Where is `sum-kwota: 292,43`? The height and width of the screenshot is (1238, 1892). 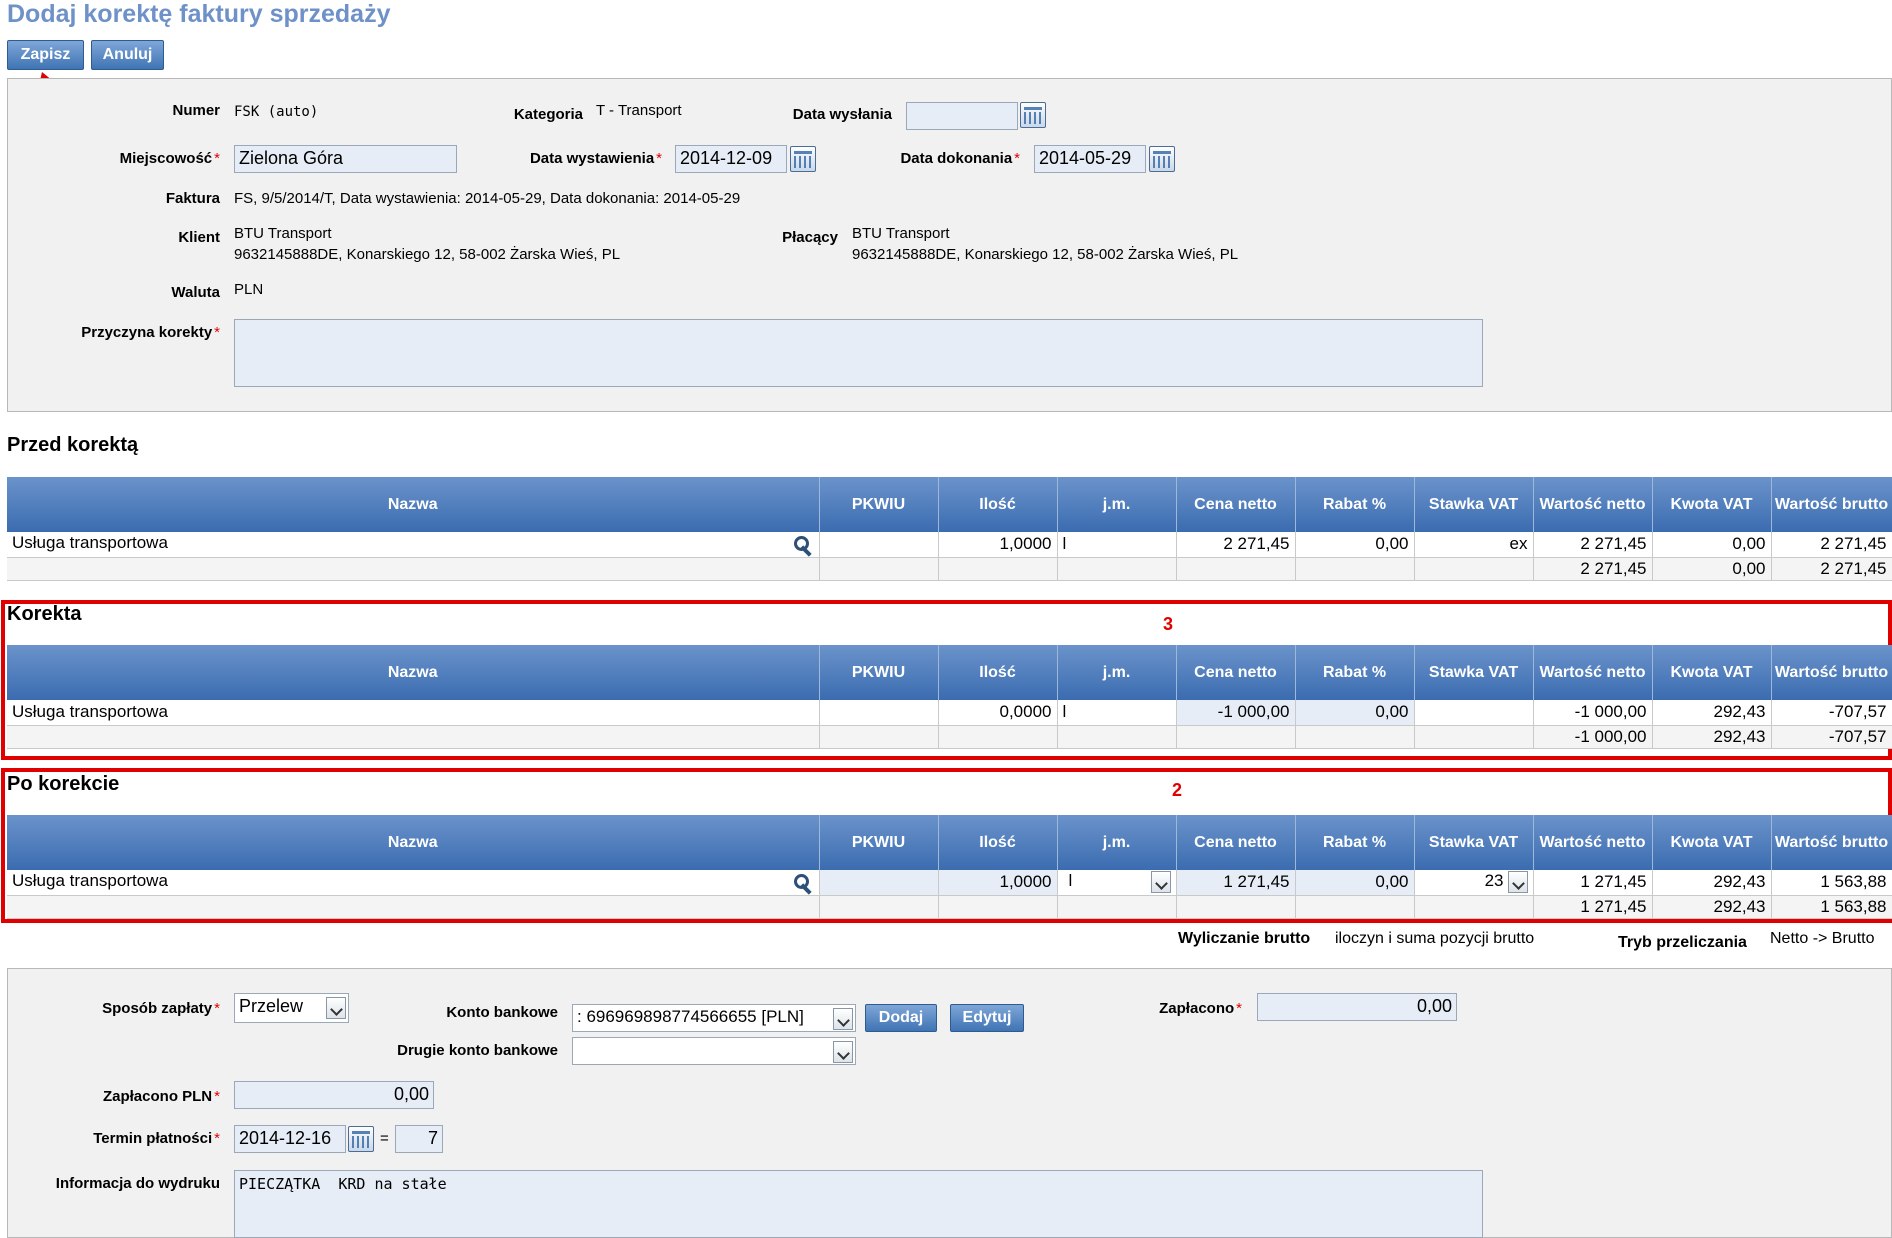 sum-kwota: 292,43 is located at coordinates (1712, 737).